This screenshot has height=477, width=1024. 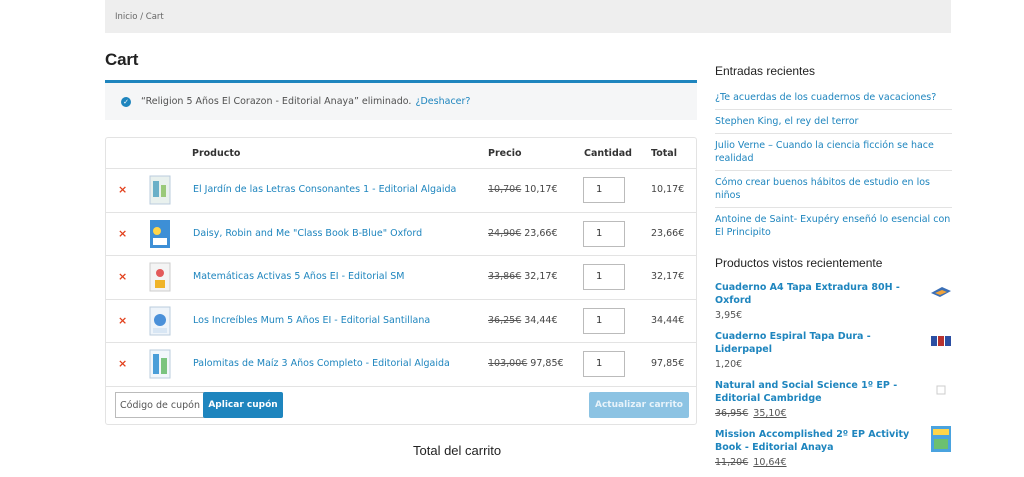 What do you see at coordinates (505, 233) in the screenshot?
I see `old-price: 24,90€` at bounding box center [505, 233].